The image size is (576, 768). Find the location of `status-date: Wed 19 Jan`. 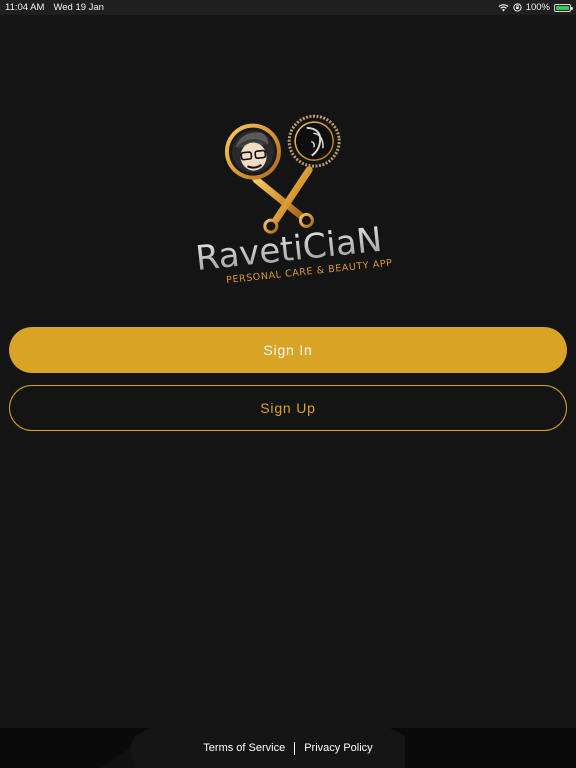

status-date: Wed 19 Jan is located at coordinates (78, 7).